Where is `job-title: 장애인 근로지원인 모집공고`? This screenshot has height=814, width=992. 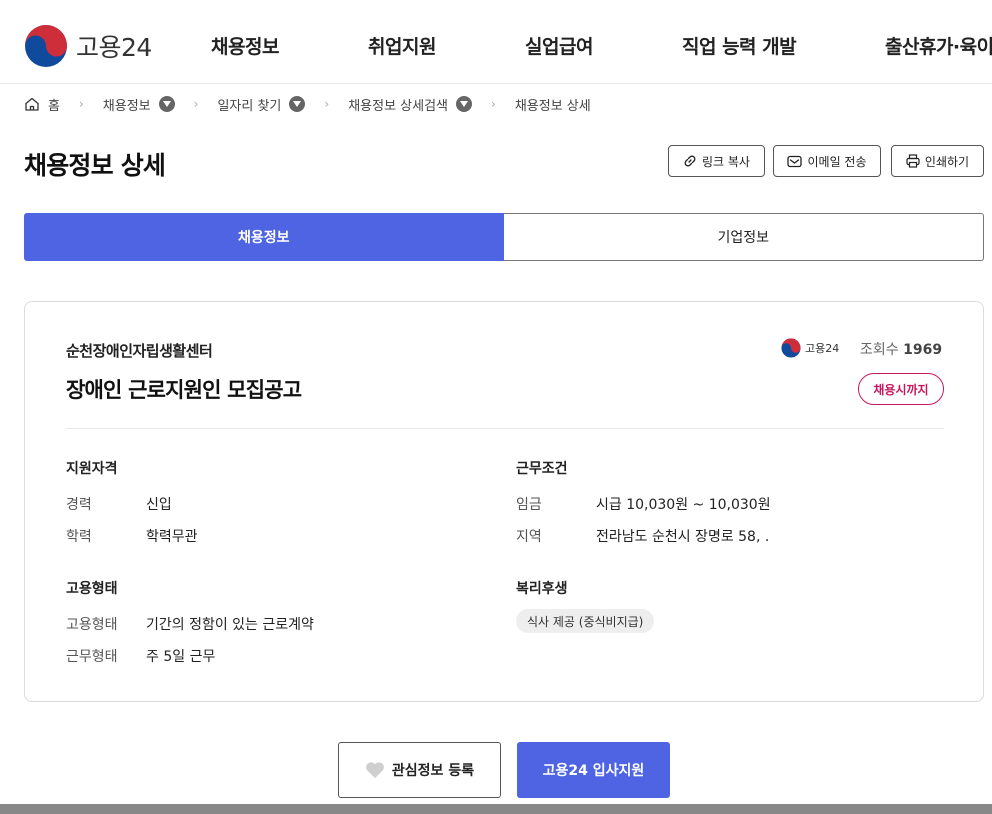
job-title: 장애인 근로지원인 모집공고 is located at coordinates (184, 390).